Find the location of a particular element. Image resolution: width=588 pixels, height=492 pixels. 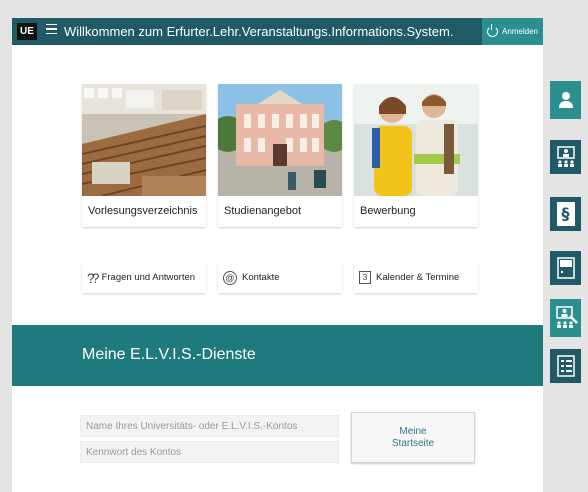

login-button: Anmelden is located at coordinates (512, 31).